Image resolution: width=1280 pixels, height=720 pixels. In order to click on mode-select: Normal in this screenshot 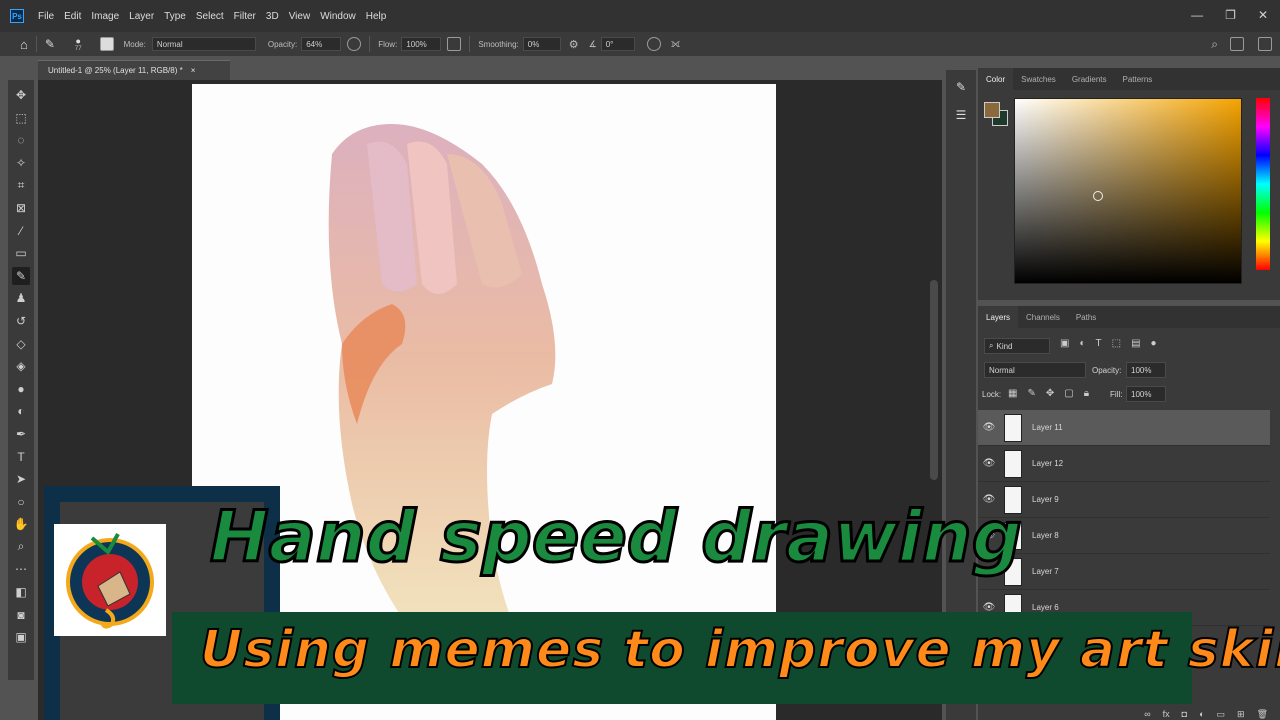, I will do `click(203, 44)`.